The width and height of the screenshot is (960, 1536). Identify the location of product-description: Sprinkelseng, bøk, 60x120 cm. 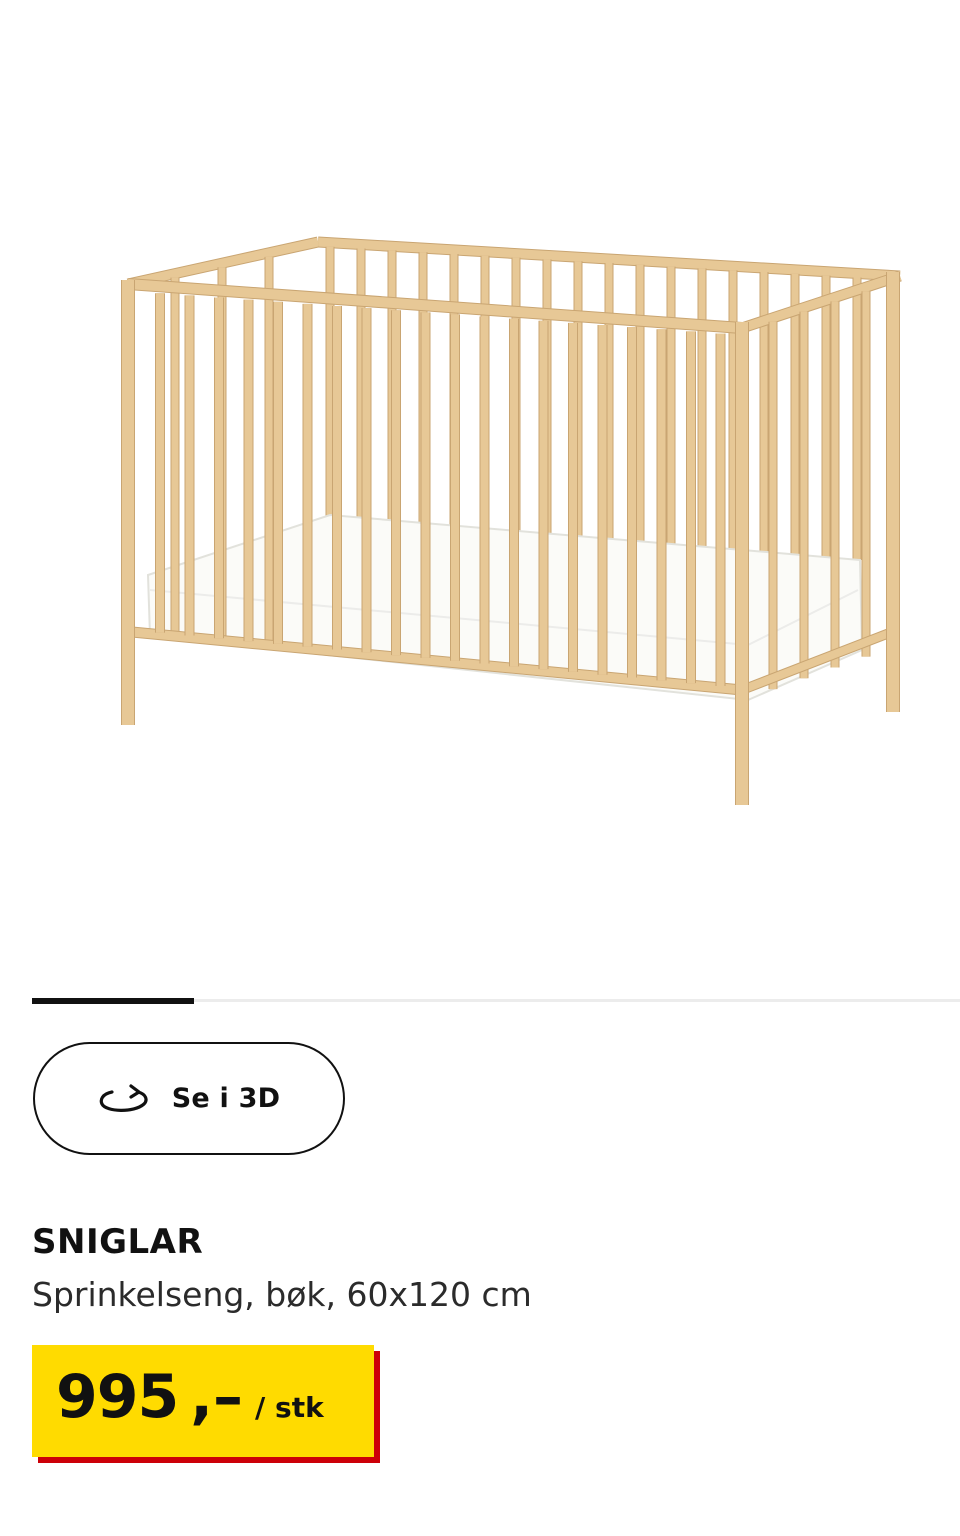
(282, 1294).